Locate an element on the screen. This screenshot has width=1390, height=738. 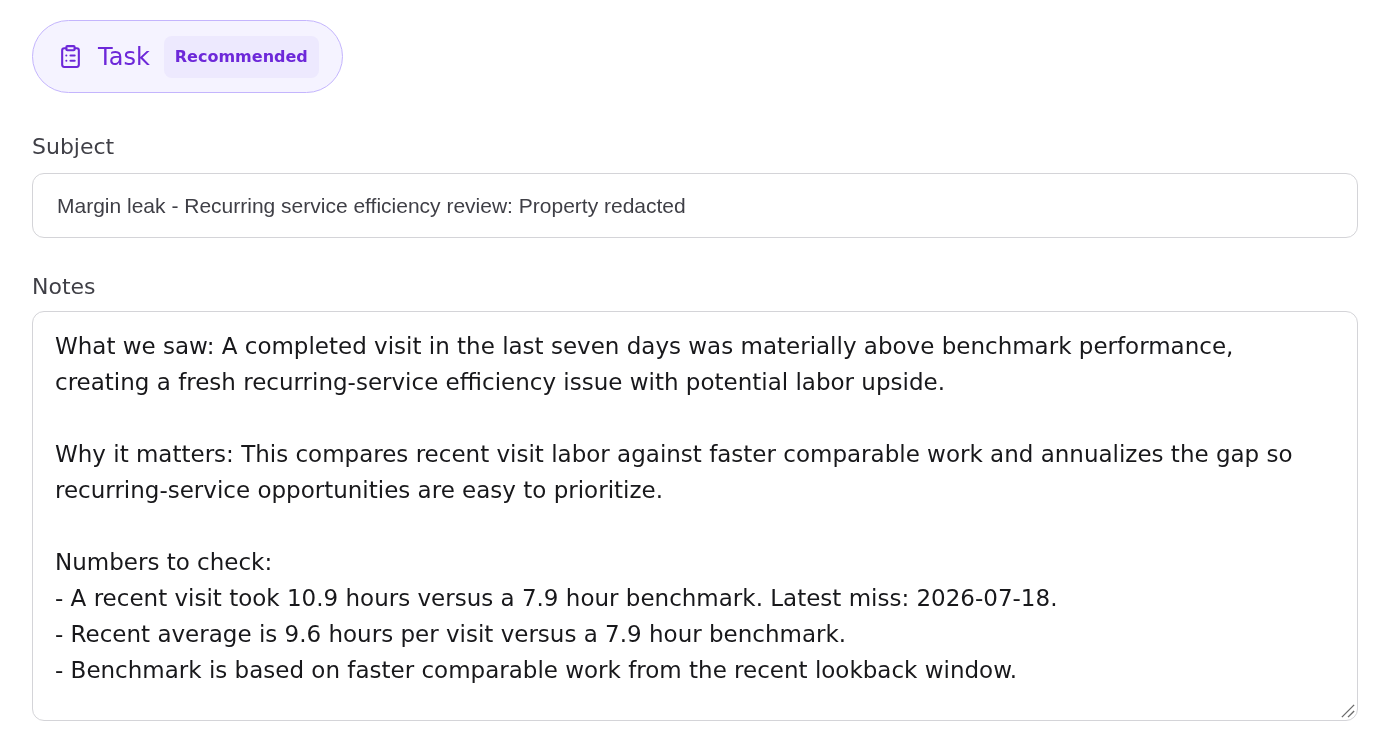
subject-label: Subject is located at coordinates (74, 147).